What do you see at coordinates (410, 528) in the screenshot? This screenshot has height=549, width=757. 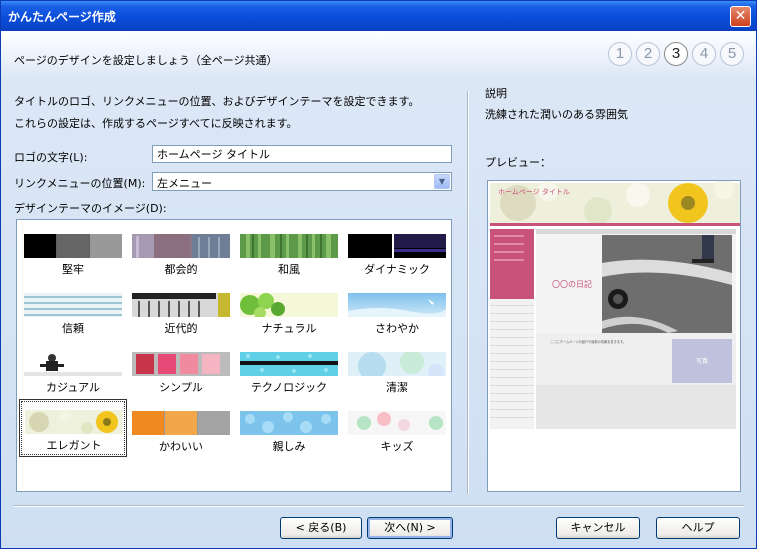 I see `next-button: 次へ(N) >` at bounding box center [410, 528].